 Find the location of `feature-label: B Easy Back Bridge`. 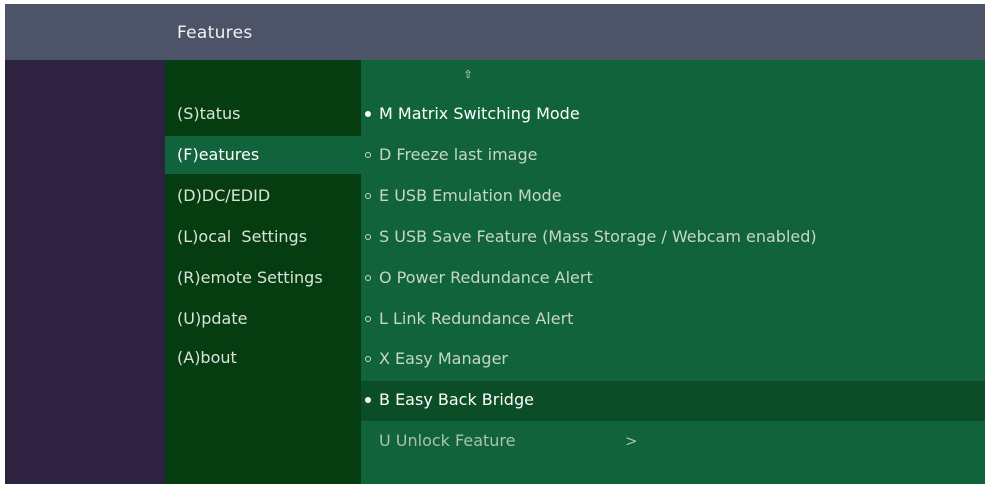

feature-label: B Easy Back Bridge is located at coordinates (456, 399).